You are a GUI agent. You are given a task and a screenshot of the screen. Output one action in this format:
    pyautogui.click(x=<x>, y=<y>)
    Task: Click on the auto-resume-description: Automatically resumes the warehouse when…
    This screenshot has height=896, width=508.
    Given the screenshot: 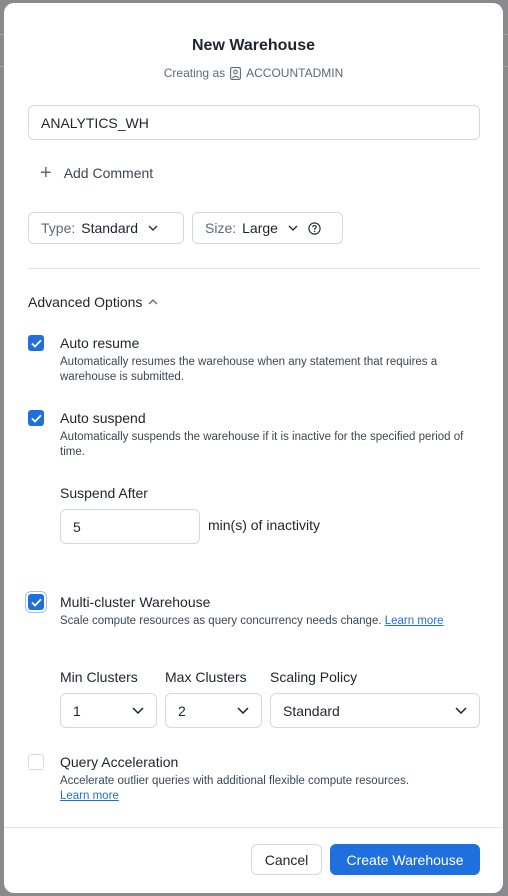 What is the action you would take?
    pyautogui.click(x=249, y=369)
    